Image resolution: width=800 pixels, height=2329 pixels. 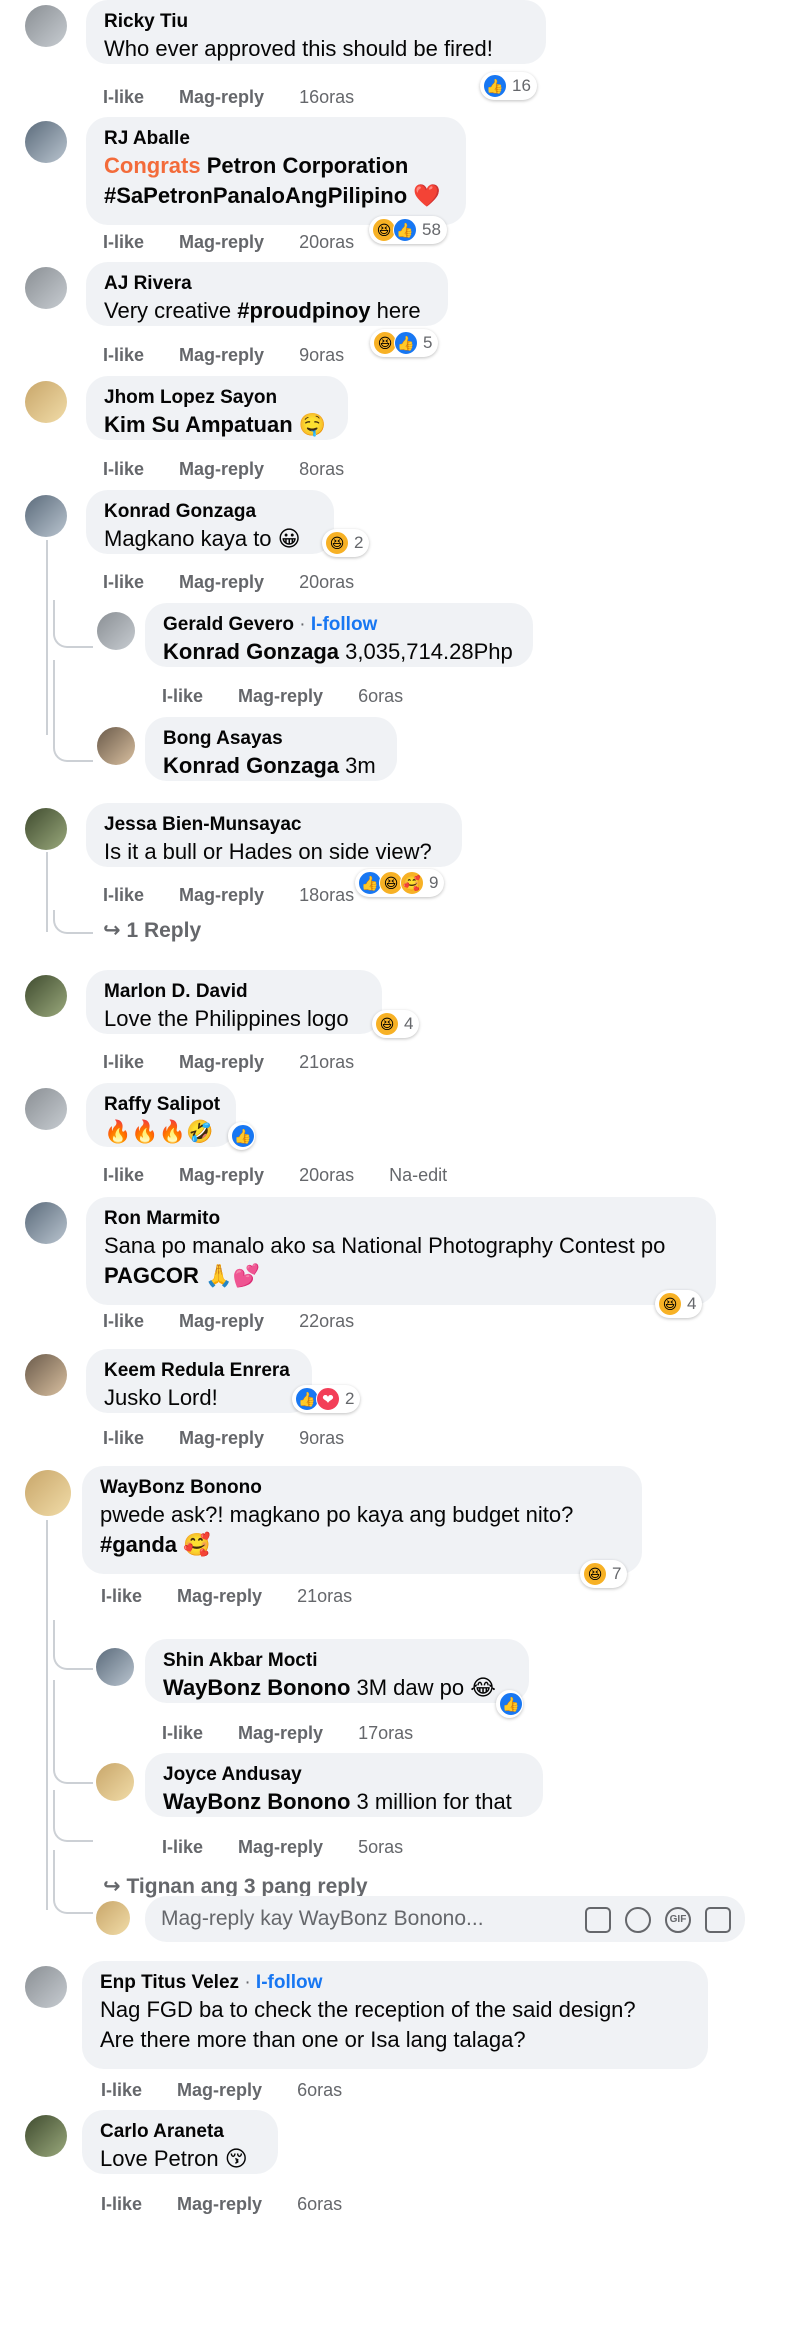 I want to click on edited-label: Na-edit, so click(x=418, y=1175).